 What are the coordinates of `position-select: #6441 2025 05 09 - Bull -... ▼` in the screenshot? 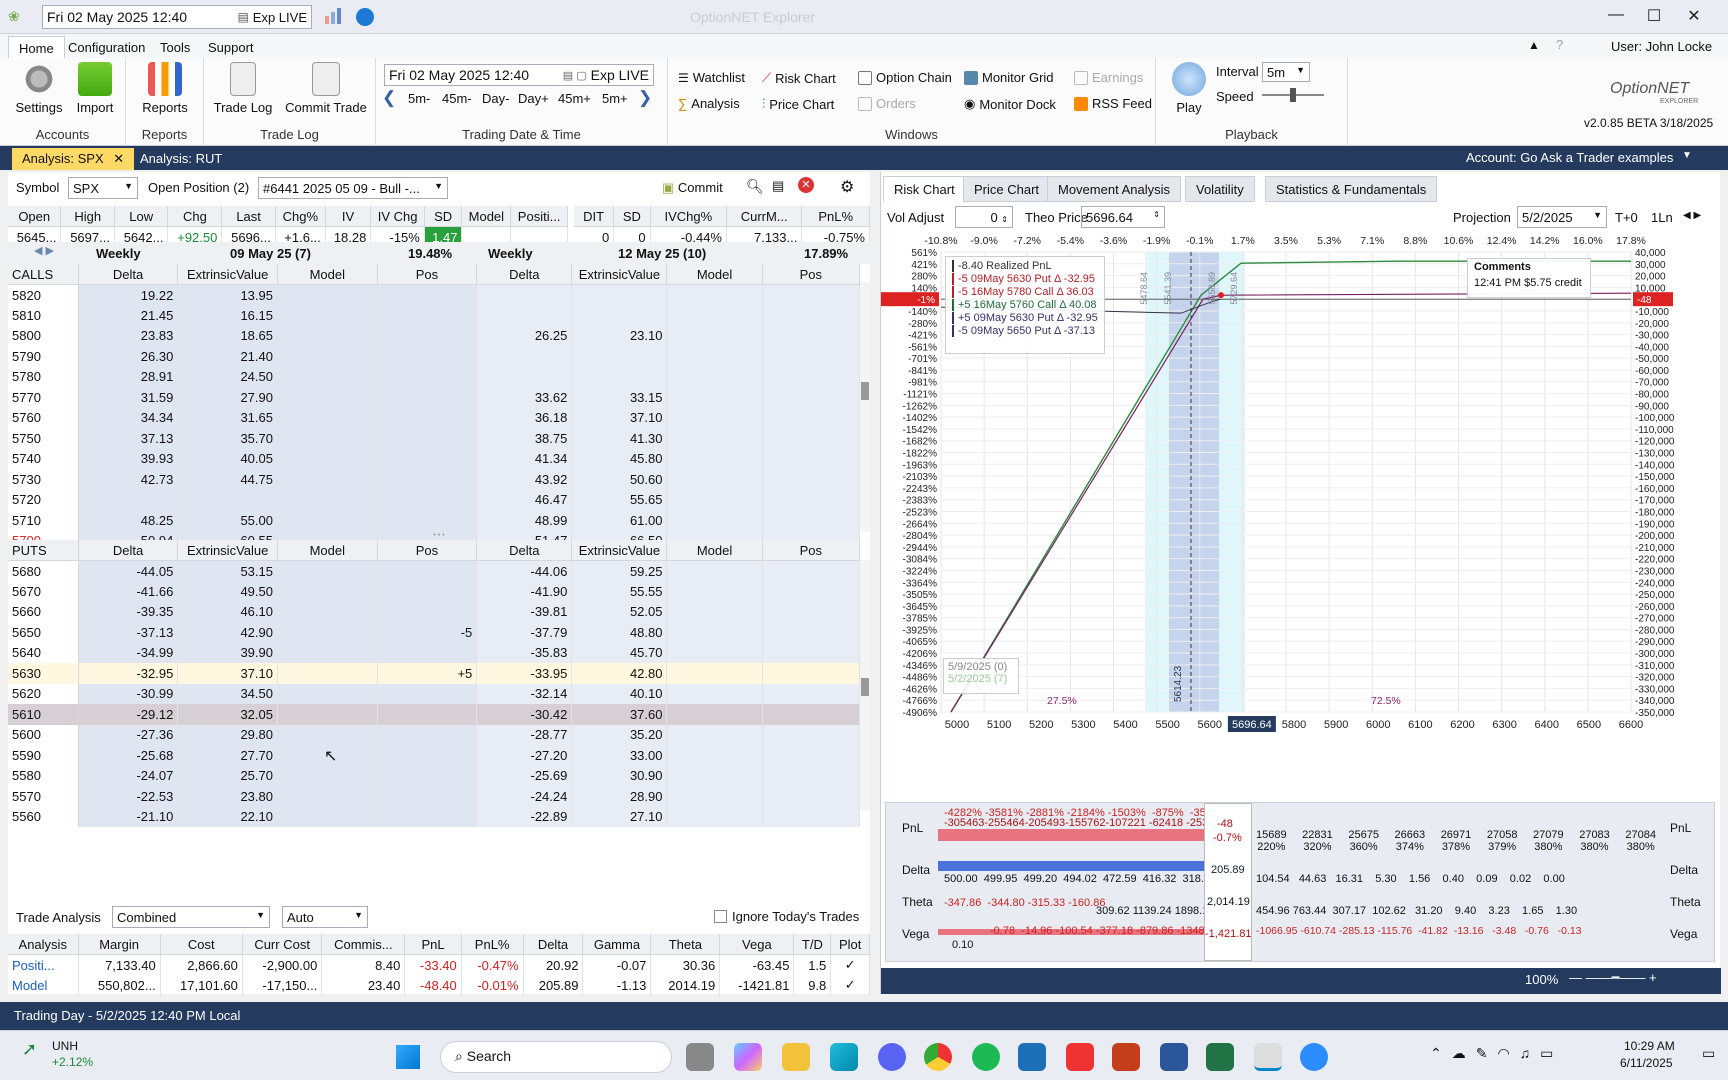 It's located at (353, 188).